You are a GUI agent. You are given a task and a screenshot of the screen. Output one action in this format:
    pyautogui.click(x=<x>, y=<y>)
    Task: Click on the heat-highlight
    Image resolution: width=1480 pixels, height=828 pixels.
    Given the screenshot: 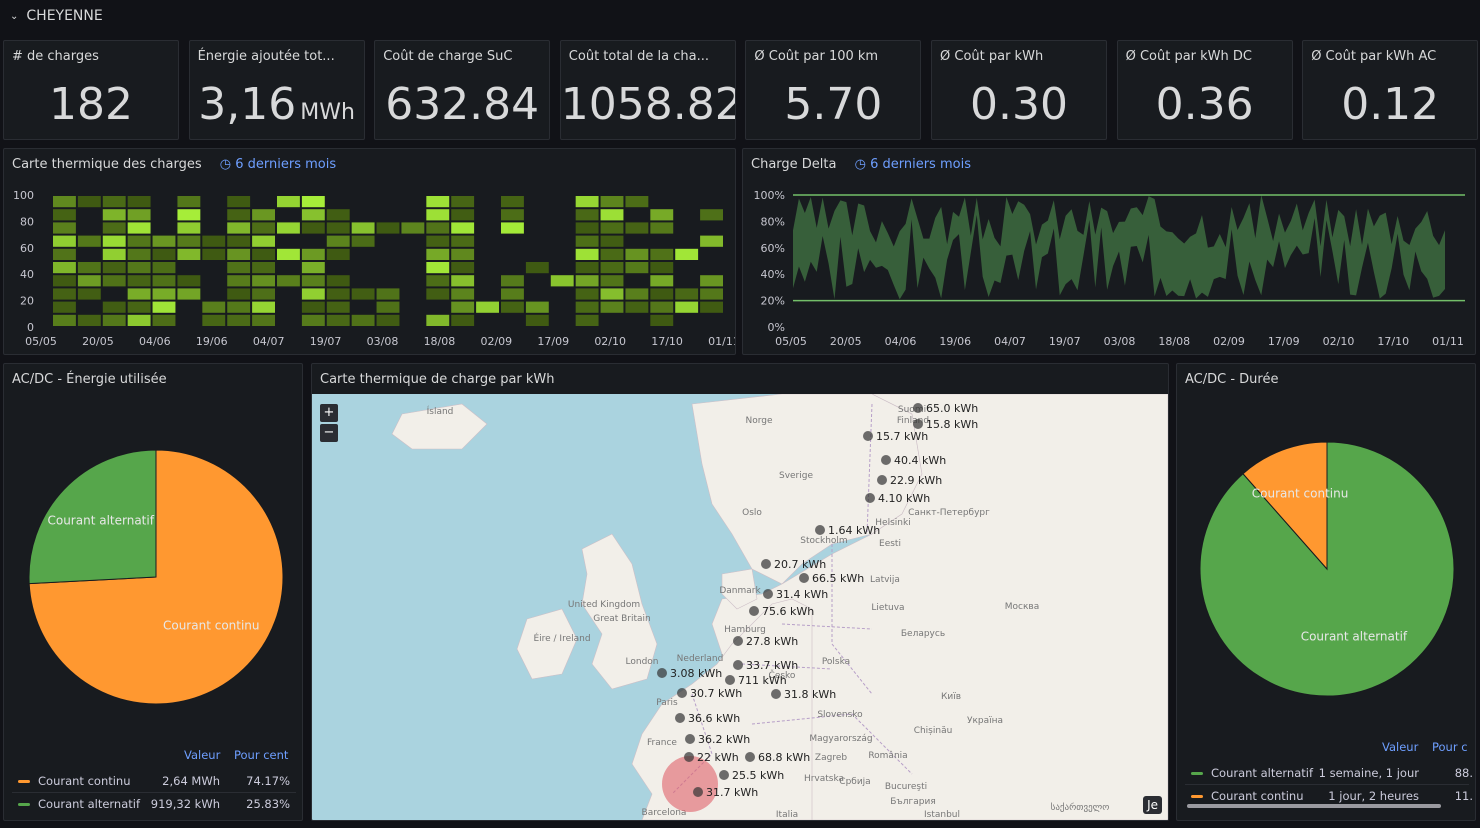 What is the action you would take?
    pyautogui.click(x=690, y=784)
    